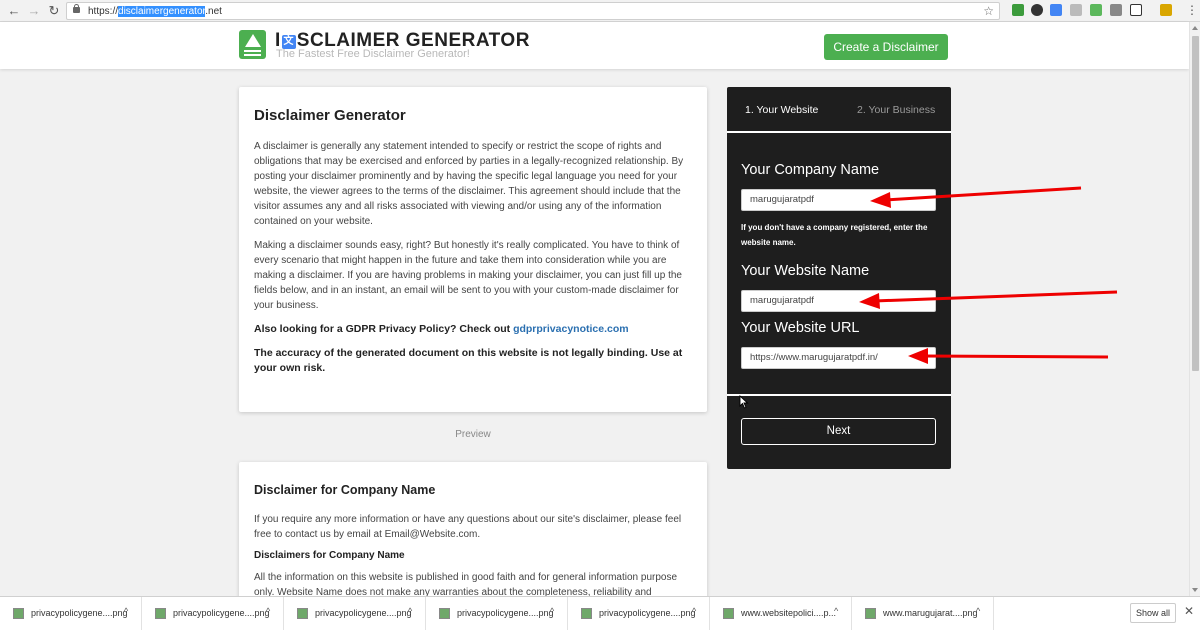 The height and width of the screenshot is (630, 1200). I want to click on scroll-down-icon, so click(1195, 590).